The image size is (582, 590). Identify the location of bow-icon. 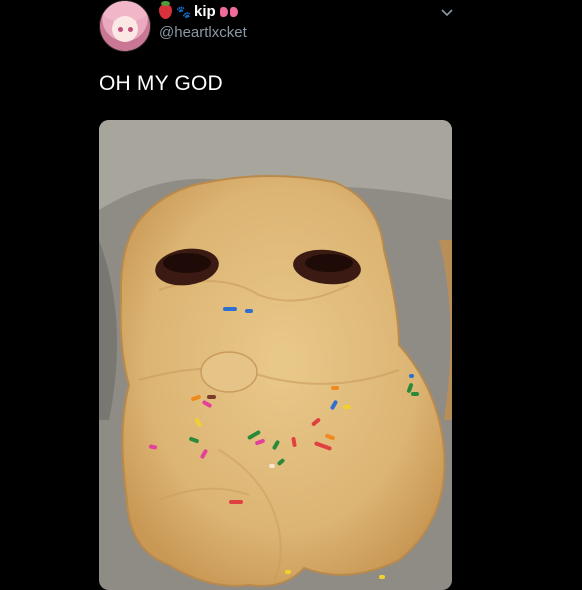
(228, 12).